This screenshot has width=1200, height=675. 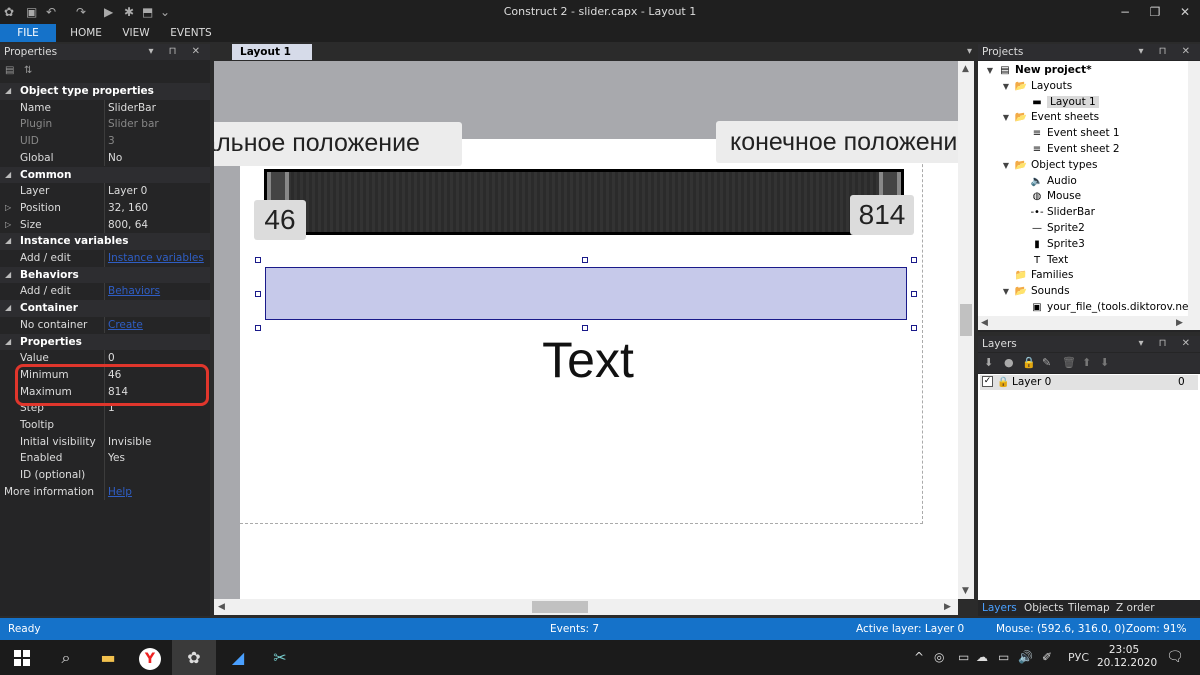 I want to click on property-link: Behaviors, so click(x=158, y=291).